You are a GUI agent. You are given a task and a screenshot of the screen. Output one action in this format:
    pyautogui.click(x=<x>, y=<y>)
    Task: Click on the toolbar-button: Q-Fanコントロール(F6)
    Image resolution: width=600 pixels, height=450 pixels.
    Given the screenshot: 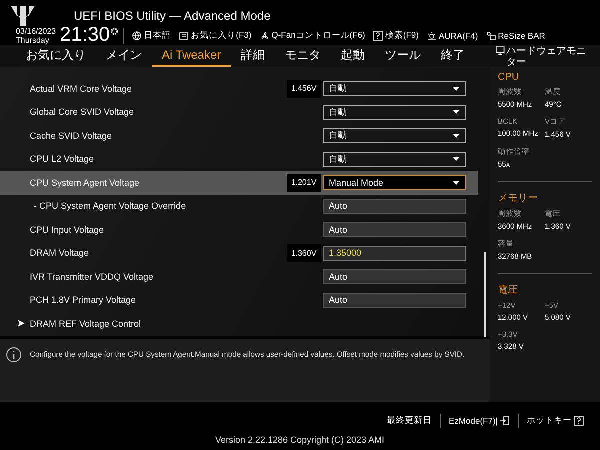 What is the action you would take?
    pyautogui.click(x=313, y=36)
    